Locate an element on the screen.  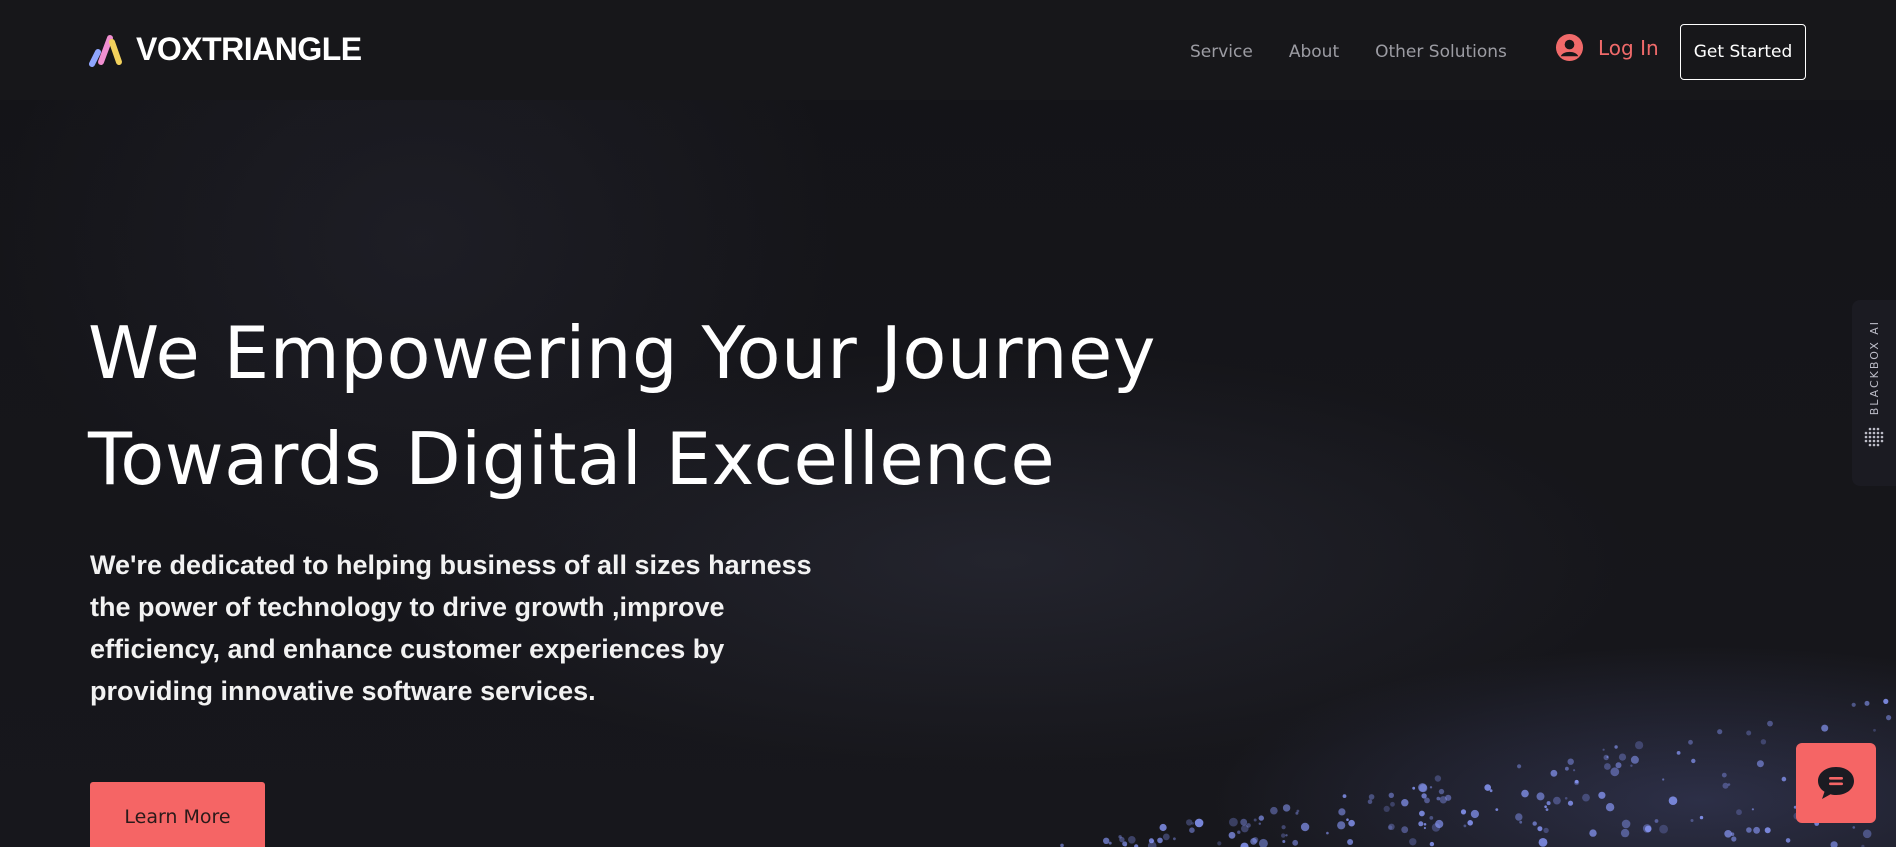
side-tab-label: BLACKBOX AI is located at coordinates (1874, 368).